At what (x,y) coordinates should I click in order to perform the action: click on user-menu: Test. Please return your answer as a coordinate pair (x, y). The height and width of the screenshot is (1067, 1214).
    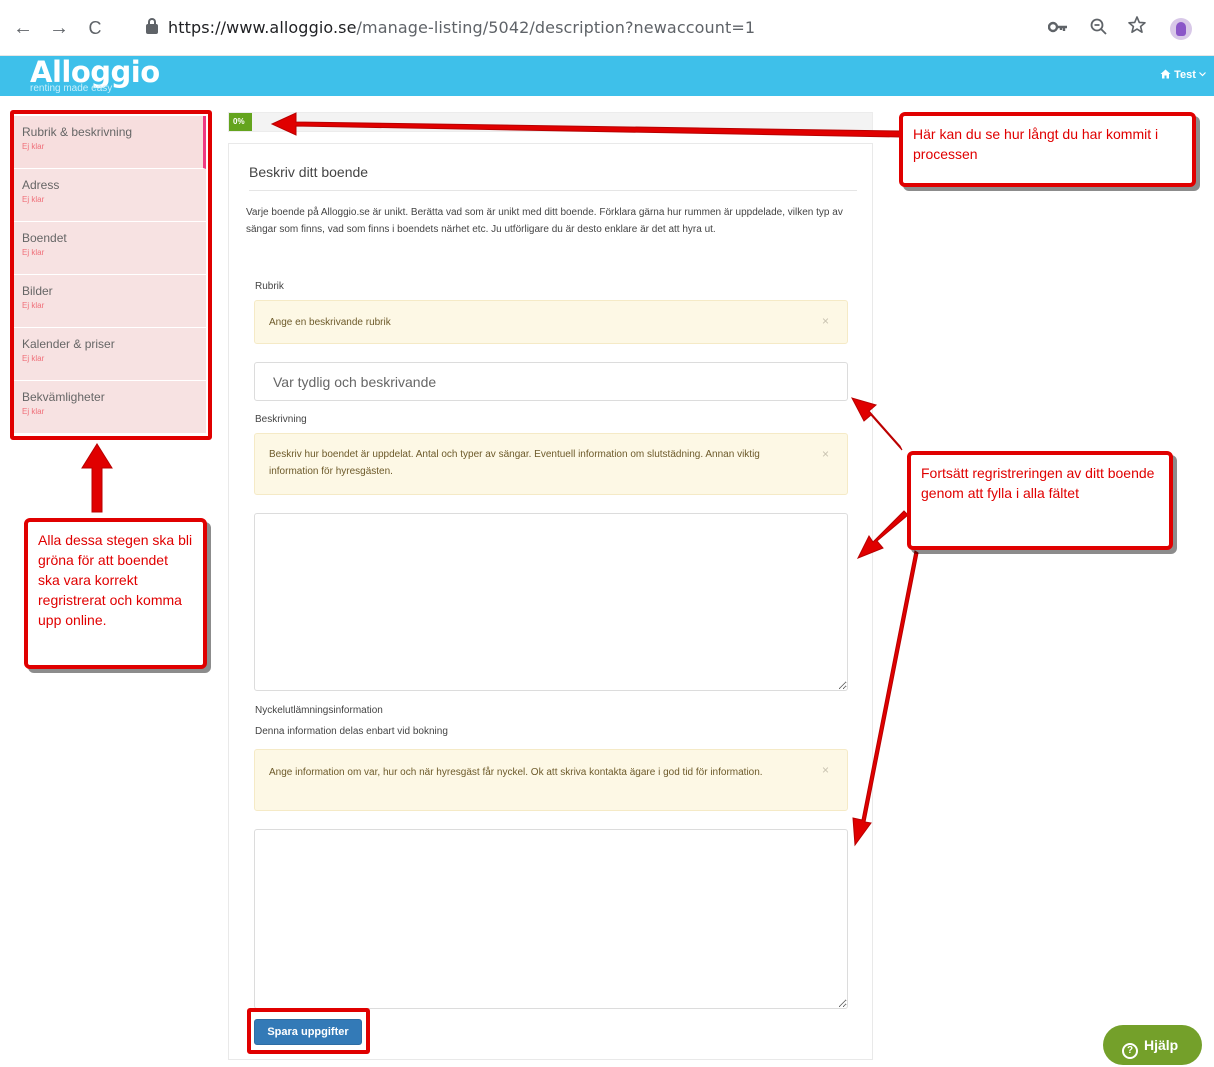
    Looking at the image, I should click on (1183, 75).